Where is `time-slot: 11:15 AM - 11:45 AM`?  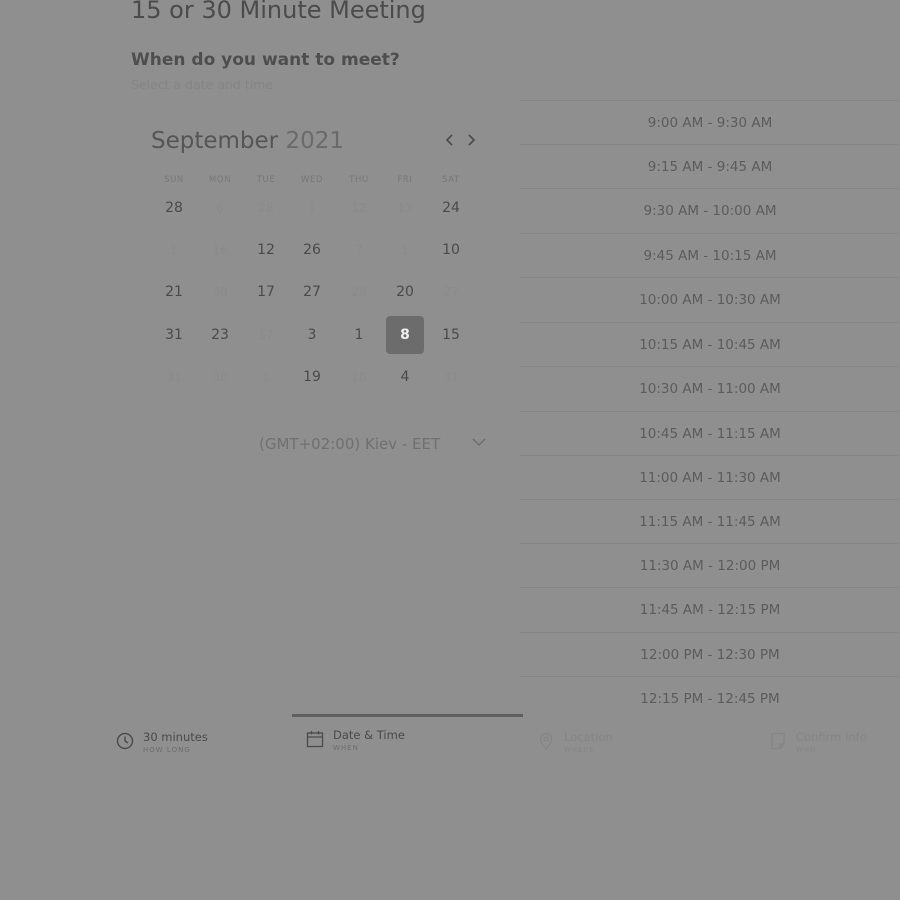 time-slot: 11:15 AM - 11:45 AM is located at coordinates (710, 521).